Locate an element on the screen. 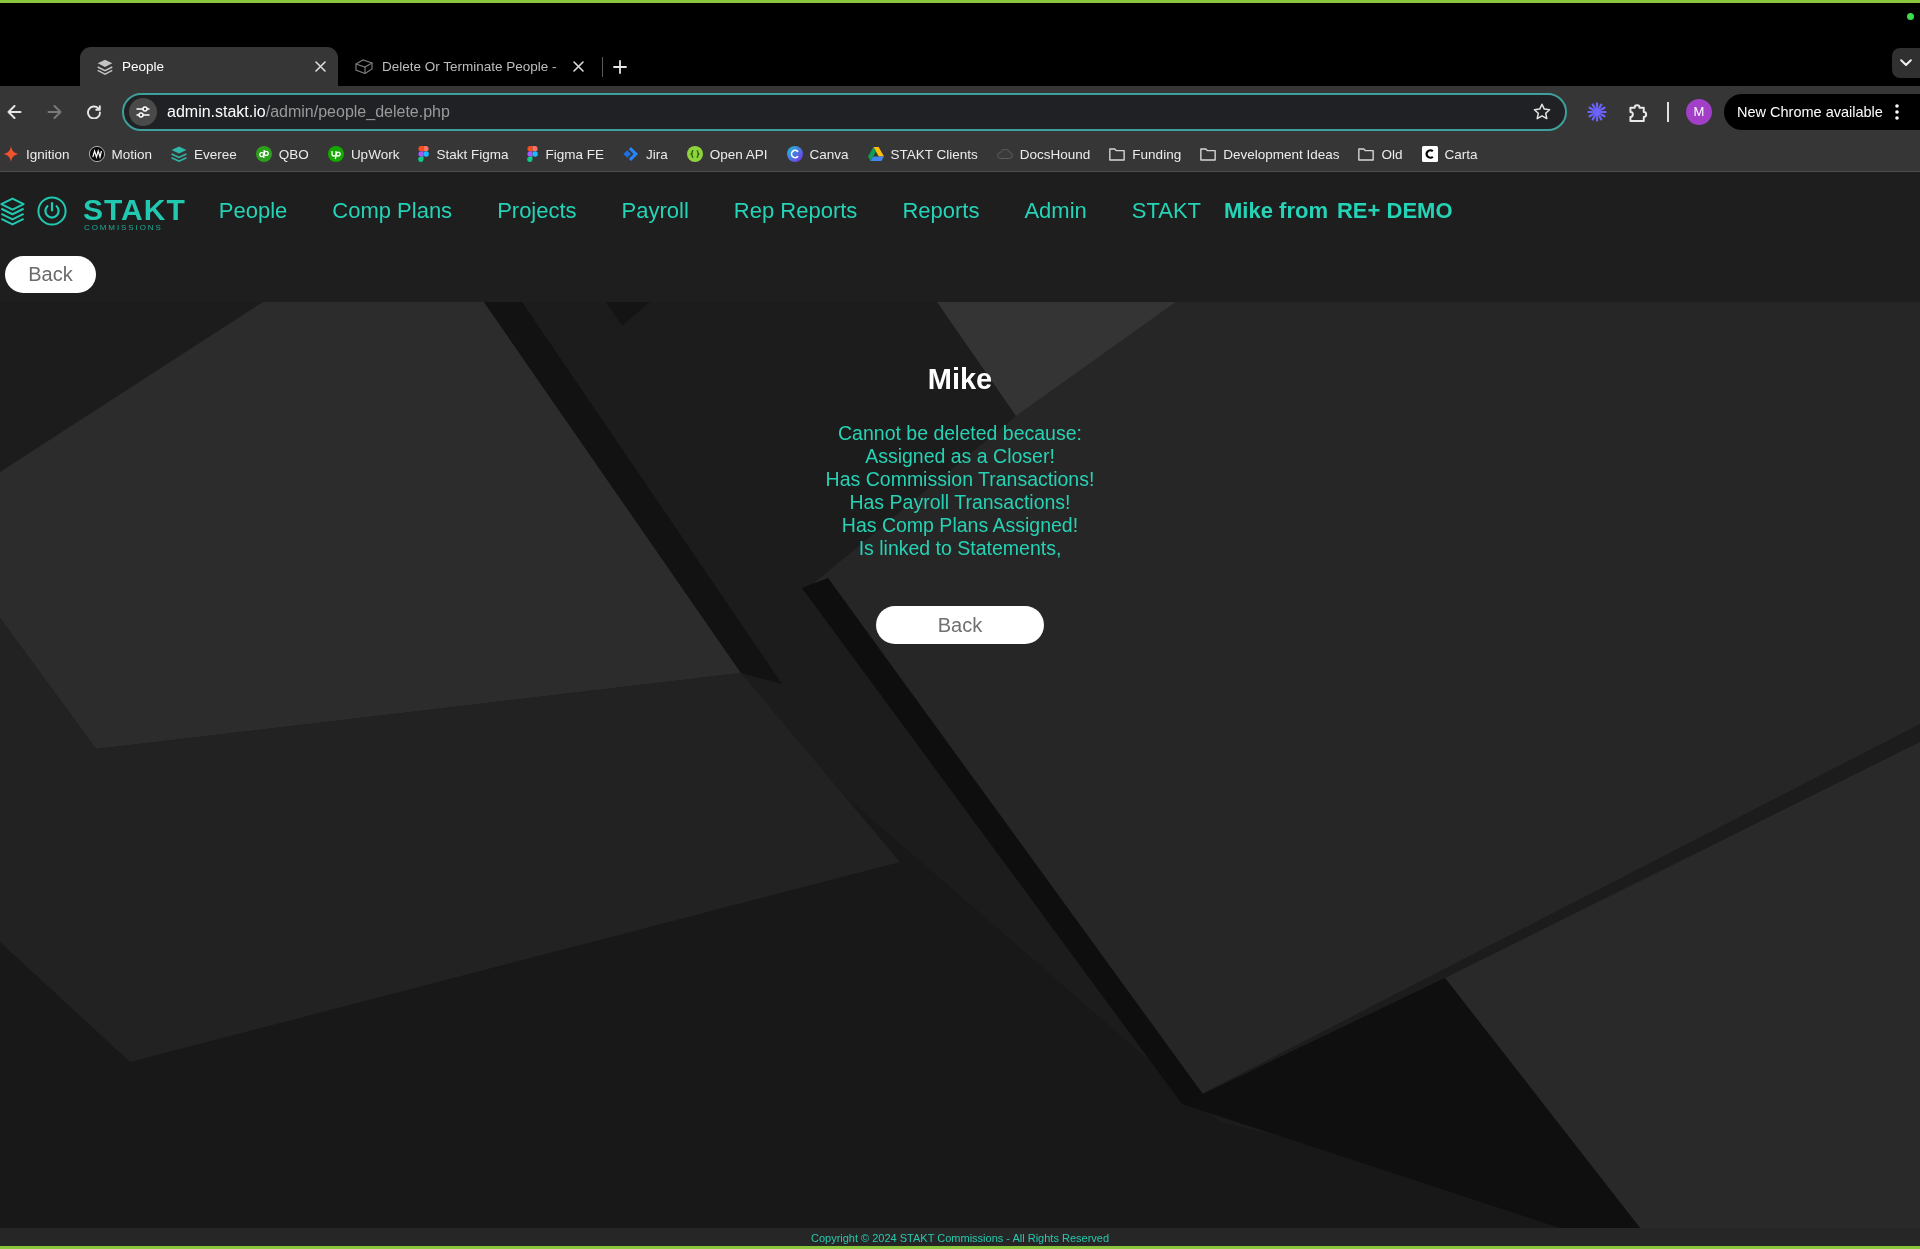 This screenshot has width=1920, height=1249. bookmark-item: DocsHound is located at coordinates (1043, 154).